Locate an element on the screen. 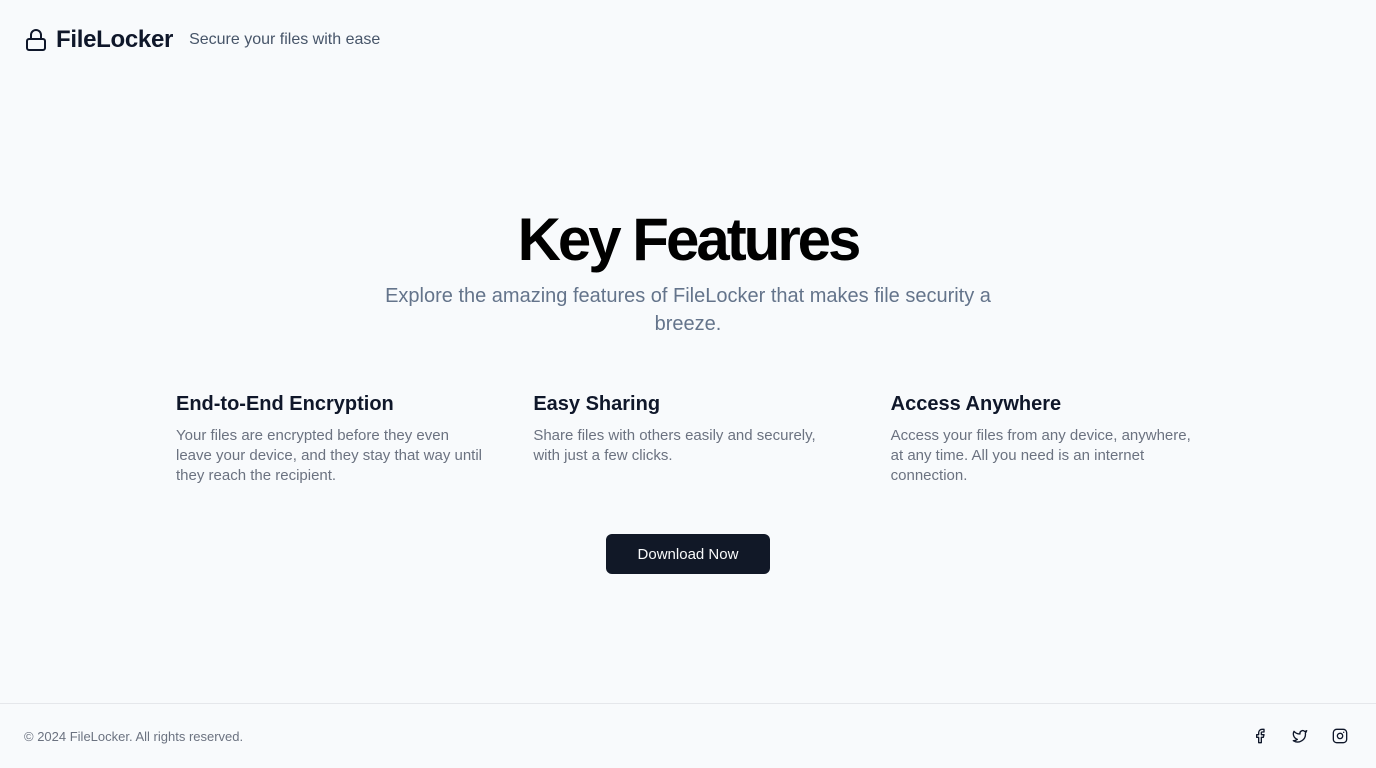 The height and width of the screenshot is (768, 1376). download-now-button: Download Now is located at coordinates (688, 554).